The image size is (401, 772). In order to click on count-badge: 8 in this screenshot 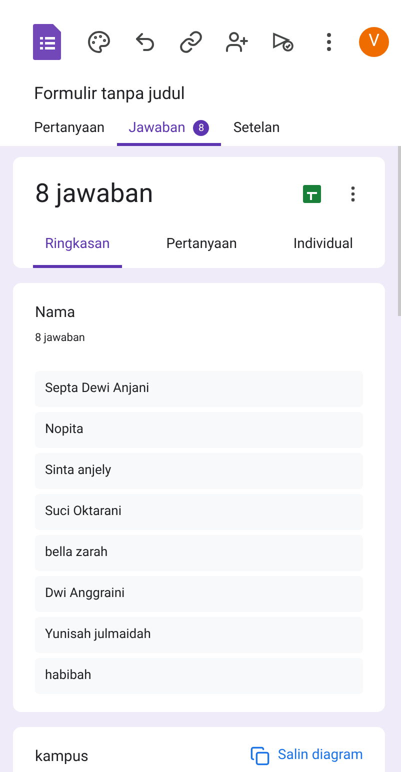, I will do `click(201, 128)`.